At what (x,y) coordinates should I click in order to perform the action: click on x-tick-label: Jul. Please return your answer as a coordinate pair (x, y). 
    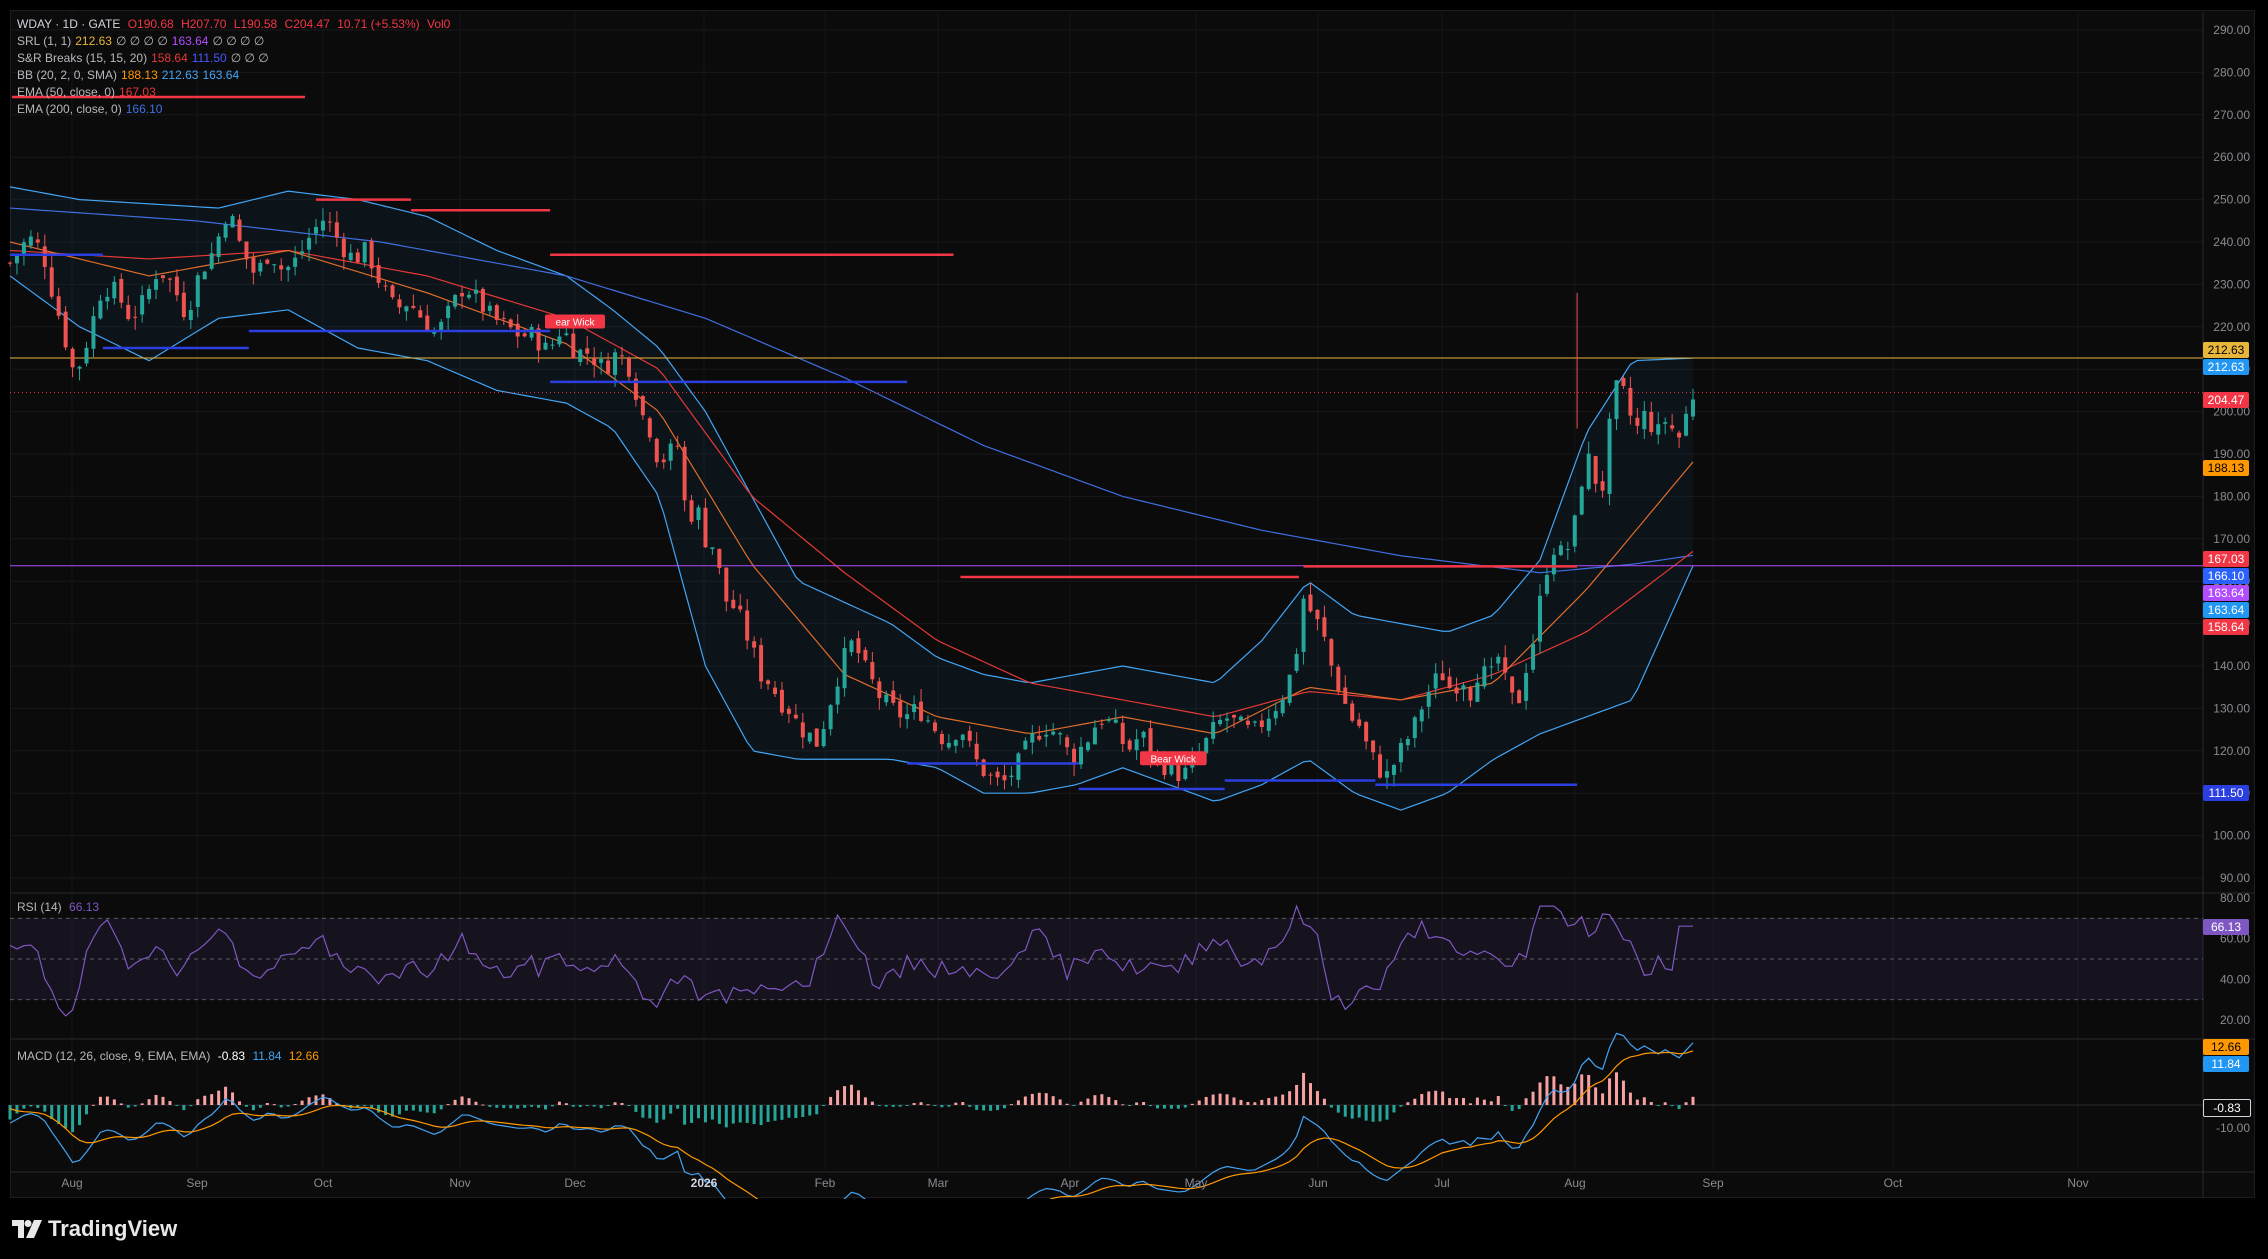
    Looking at the image, I should click on (1441, 1183).